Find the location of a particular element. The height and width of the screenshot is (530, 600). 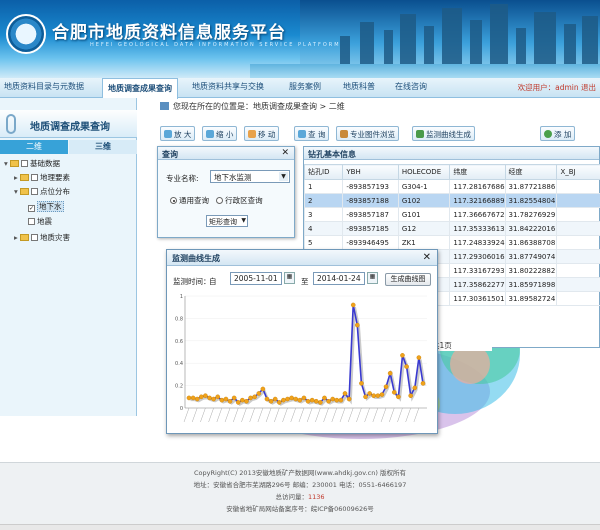

prof-select: 地下水监测 ▼ is located at coordinates (250, 176).